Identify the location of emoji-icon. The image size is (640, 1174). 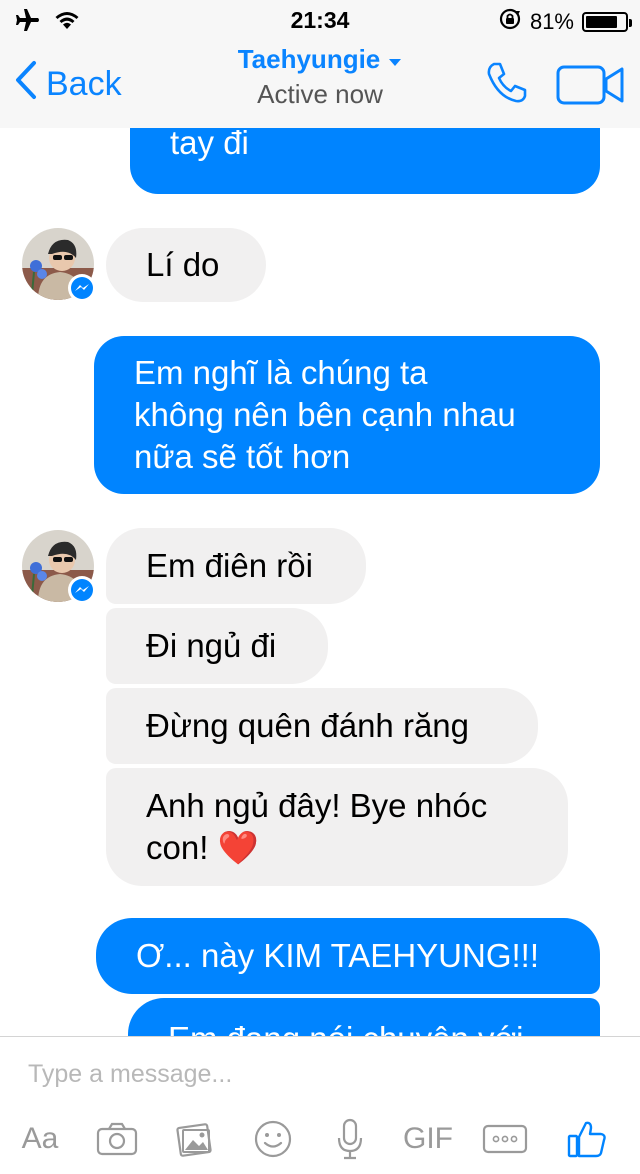
(273, 1139).